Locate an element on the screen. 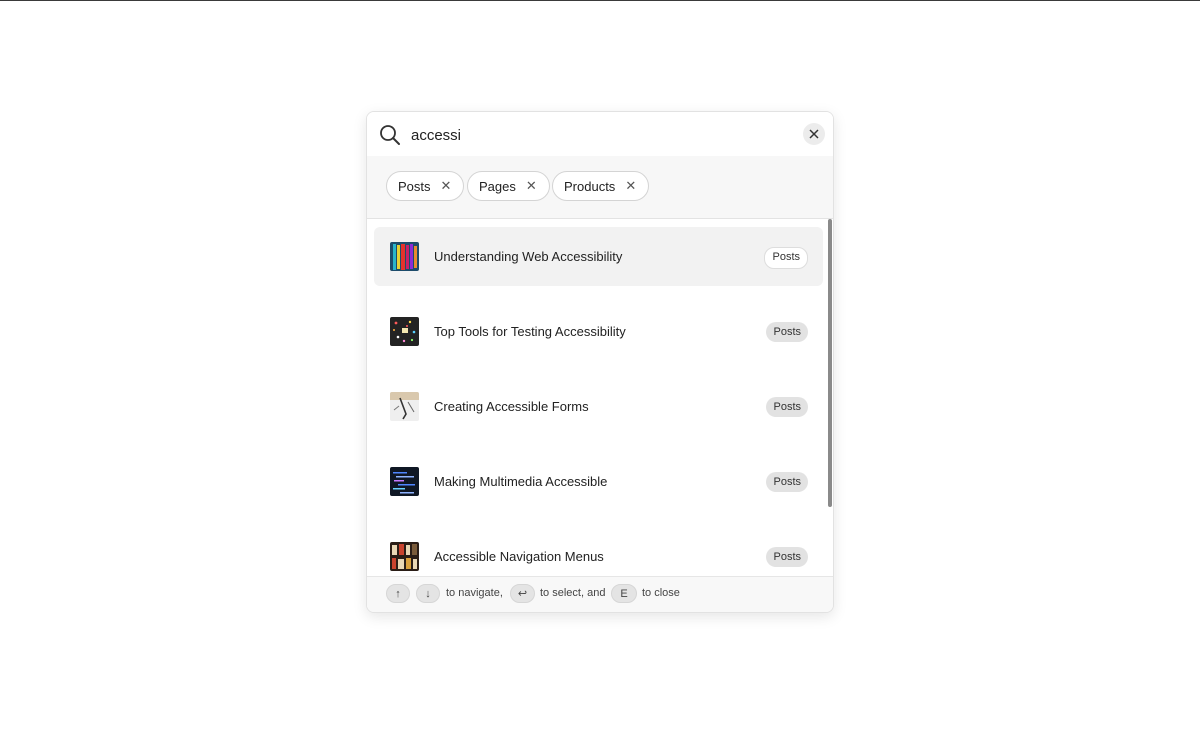 Image resolution: width=1200 pixels, height=751 pixels. results-scrollbar is located at coordinates (830, 363).